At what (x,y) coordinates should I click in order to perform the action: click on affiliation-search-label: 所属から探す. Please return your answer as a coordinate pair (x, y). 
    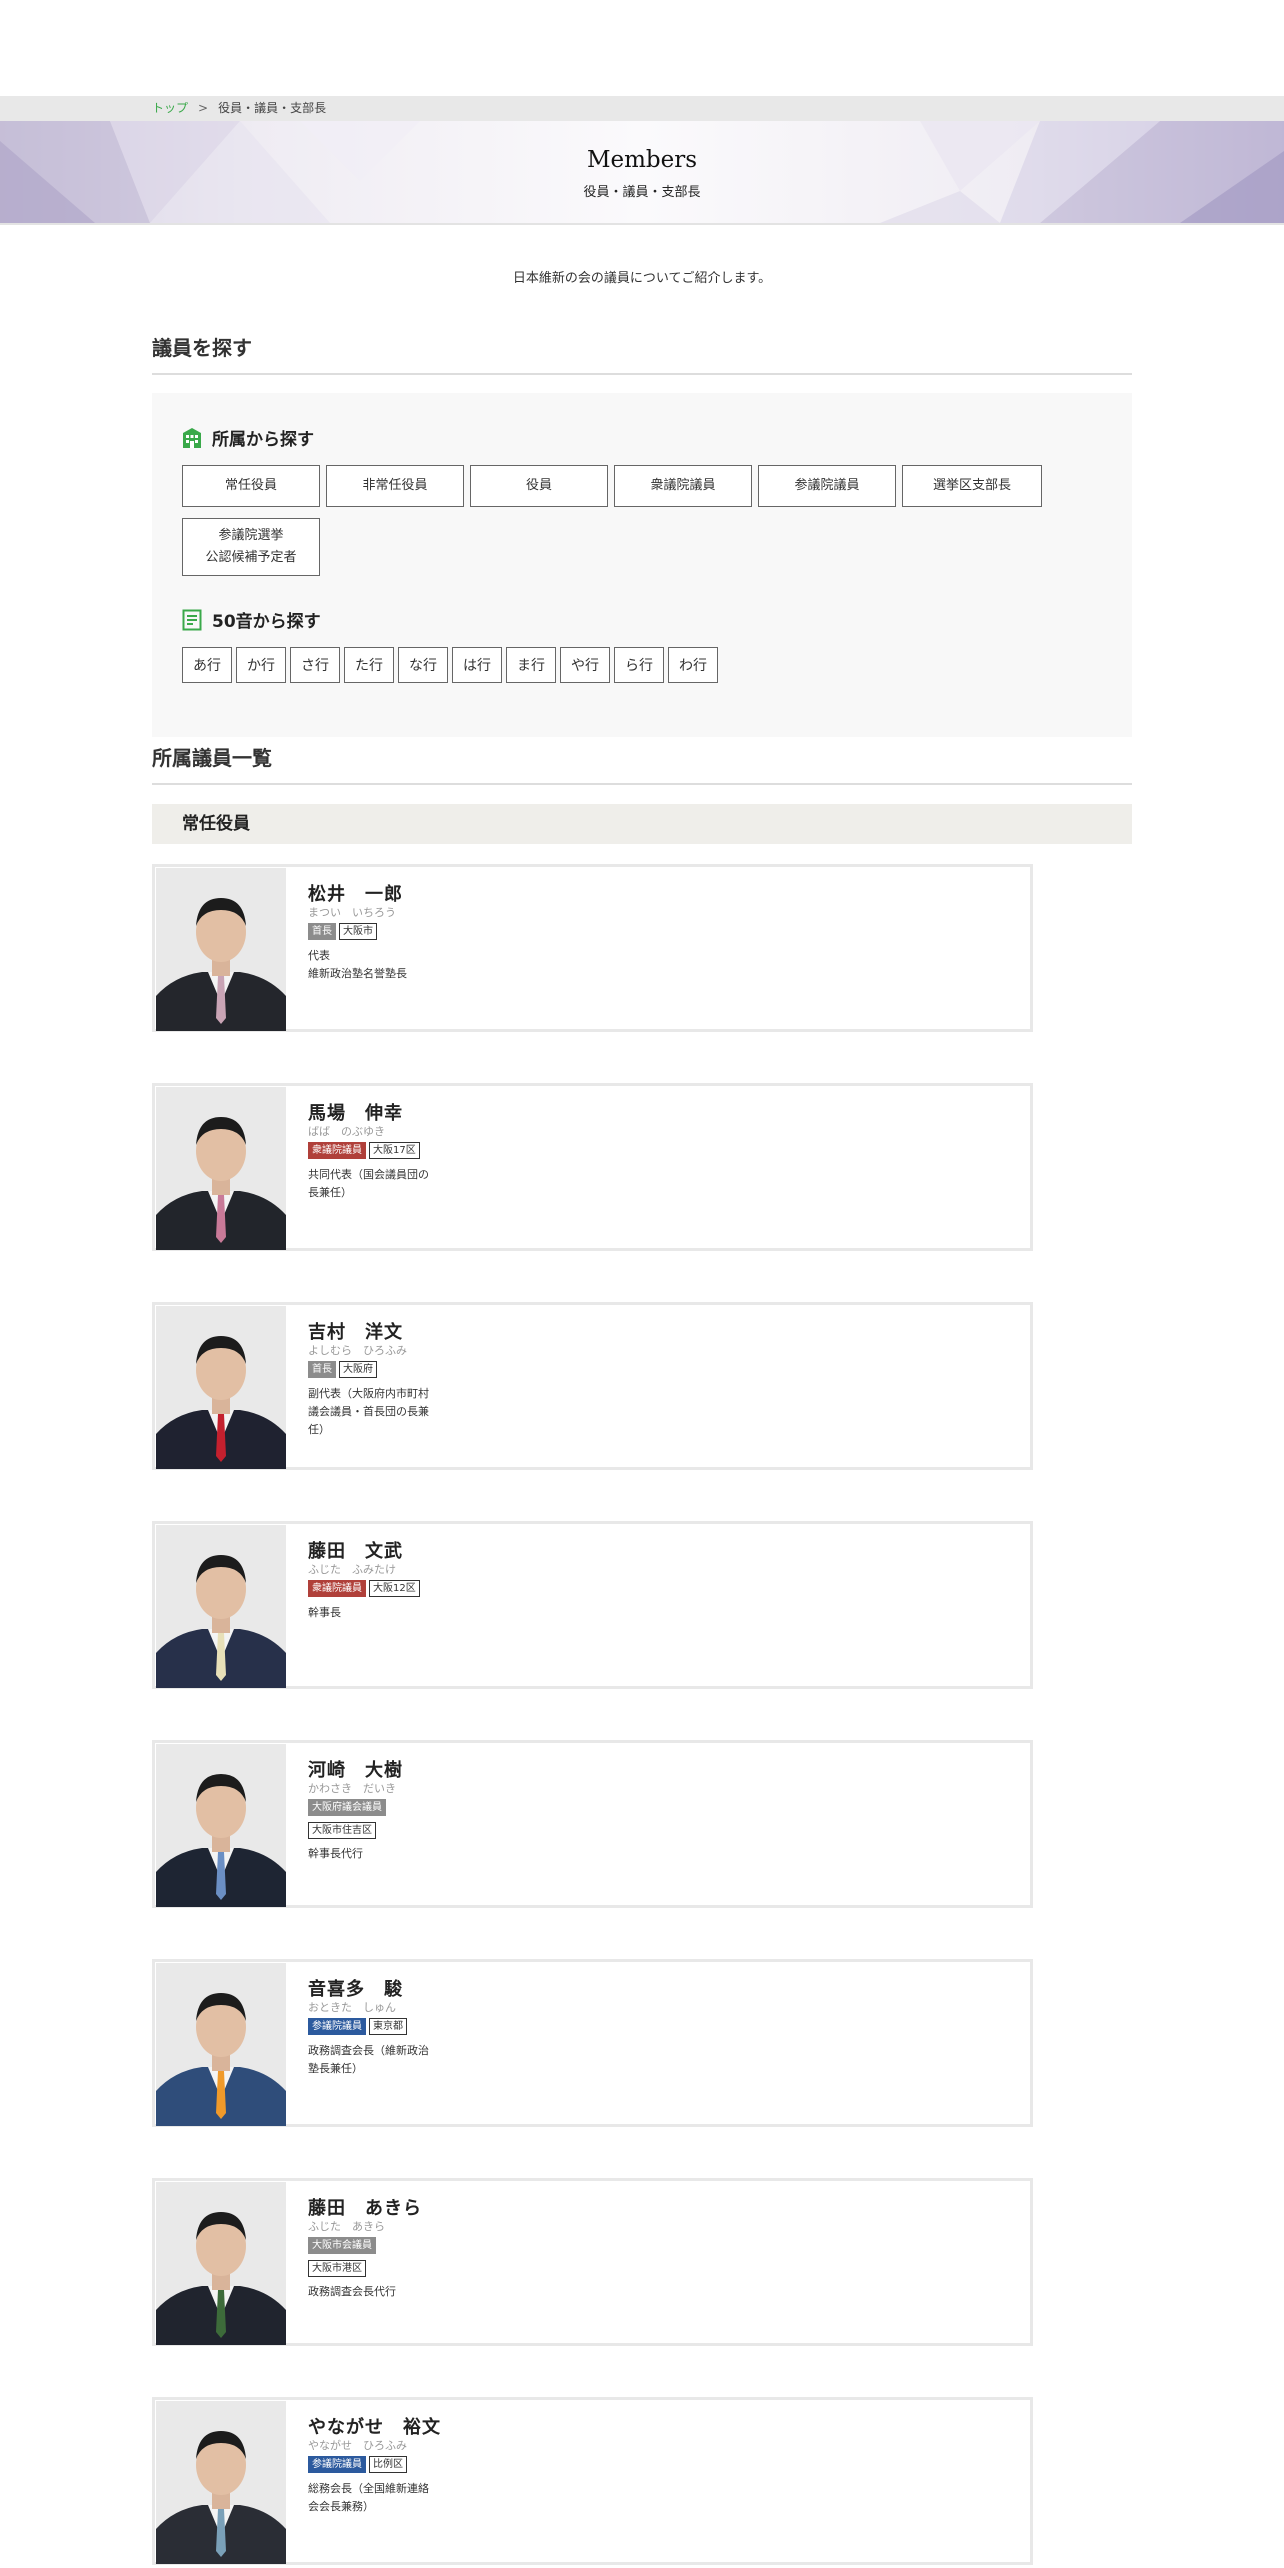
    Looking at the image, I should click on (263, 440).